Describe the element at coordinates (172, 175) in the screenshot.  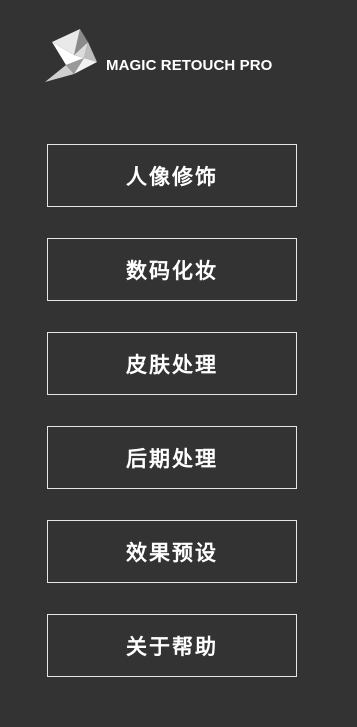
I see `portrait-retouch-button: 人像修饰` at that location.